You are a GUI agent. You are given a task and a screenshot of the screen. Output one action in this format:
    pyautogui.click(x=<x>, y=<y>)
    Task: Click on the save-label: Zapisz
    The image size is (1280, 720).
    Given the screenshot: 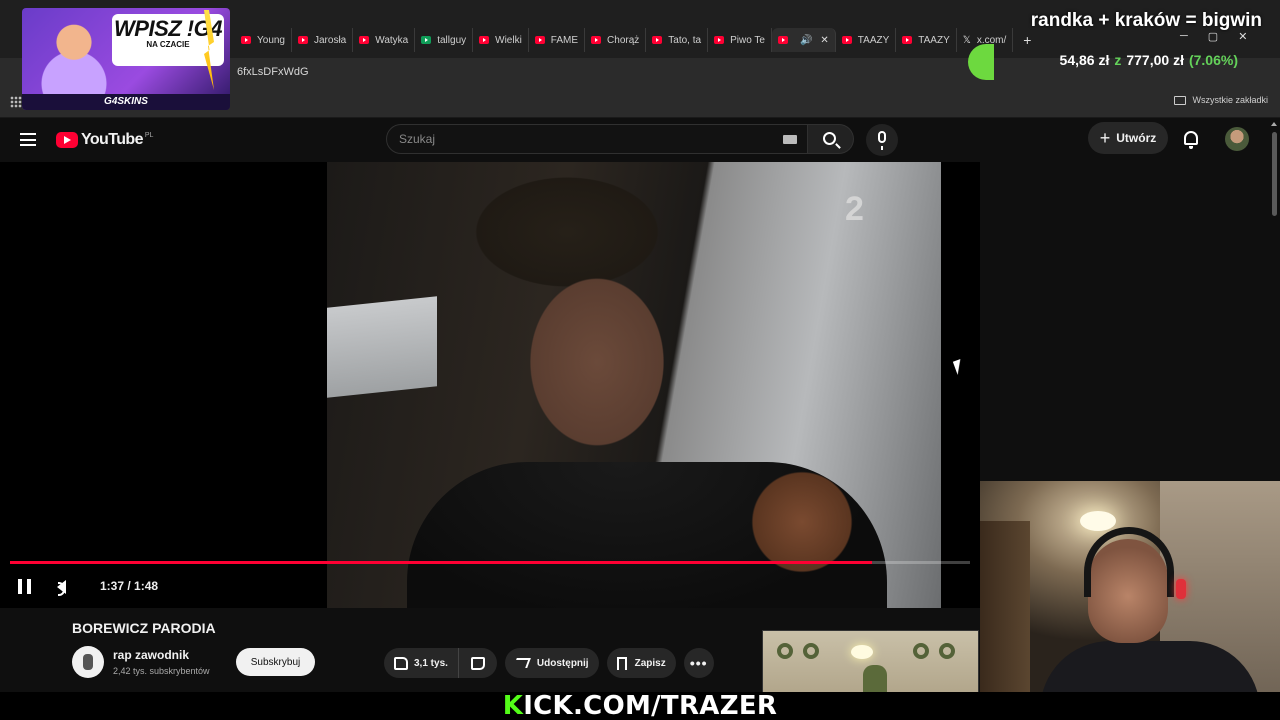 What is the action you would take?
    pyautogui.click(x=650, y=663)
    